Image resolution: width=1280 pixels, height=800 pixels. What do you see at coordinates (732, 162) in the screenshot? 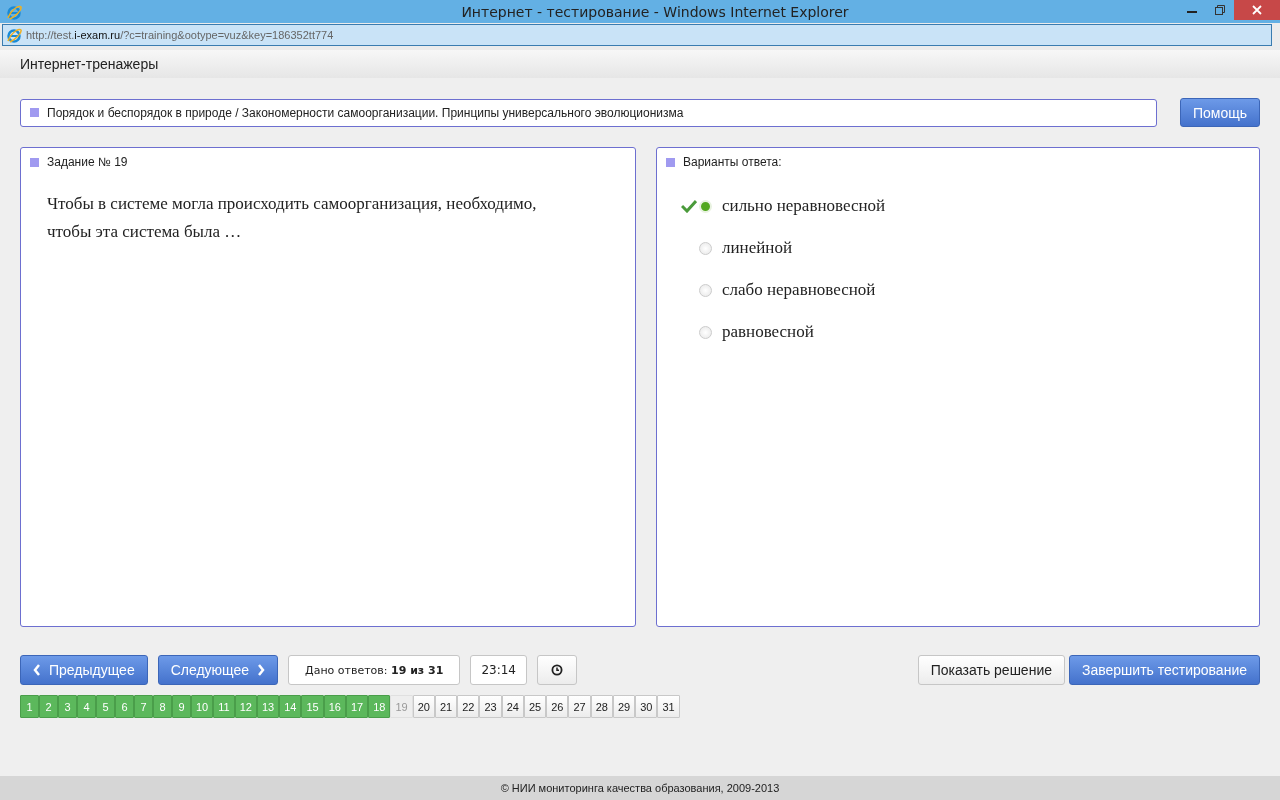
I see `panel-heading: Варианты ответа:` at bounding box center [732, 162].